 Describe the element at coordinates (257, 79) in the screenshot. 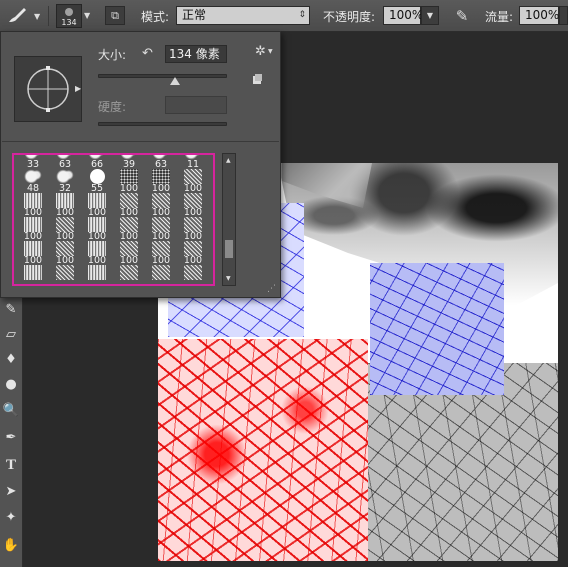

I see `new-preset-icon` at that location.